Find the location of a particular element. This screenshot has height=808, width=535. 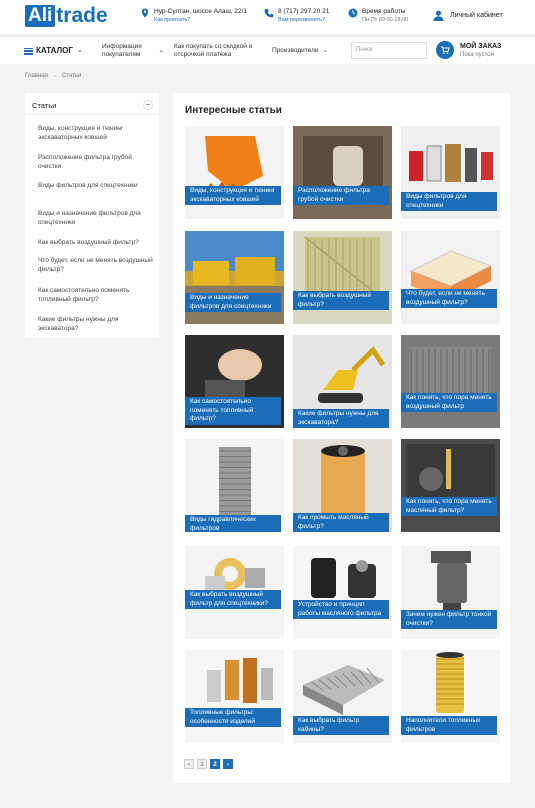

article-card-title: Как выбрать воздушный фильтр? is located at coordinates (341, 300).